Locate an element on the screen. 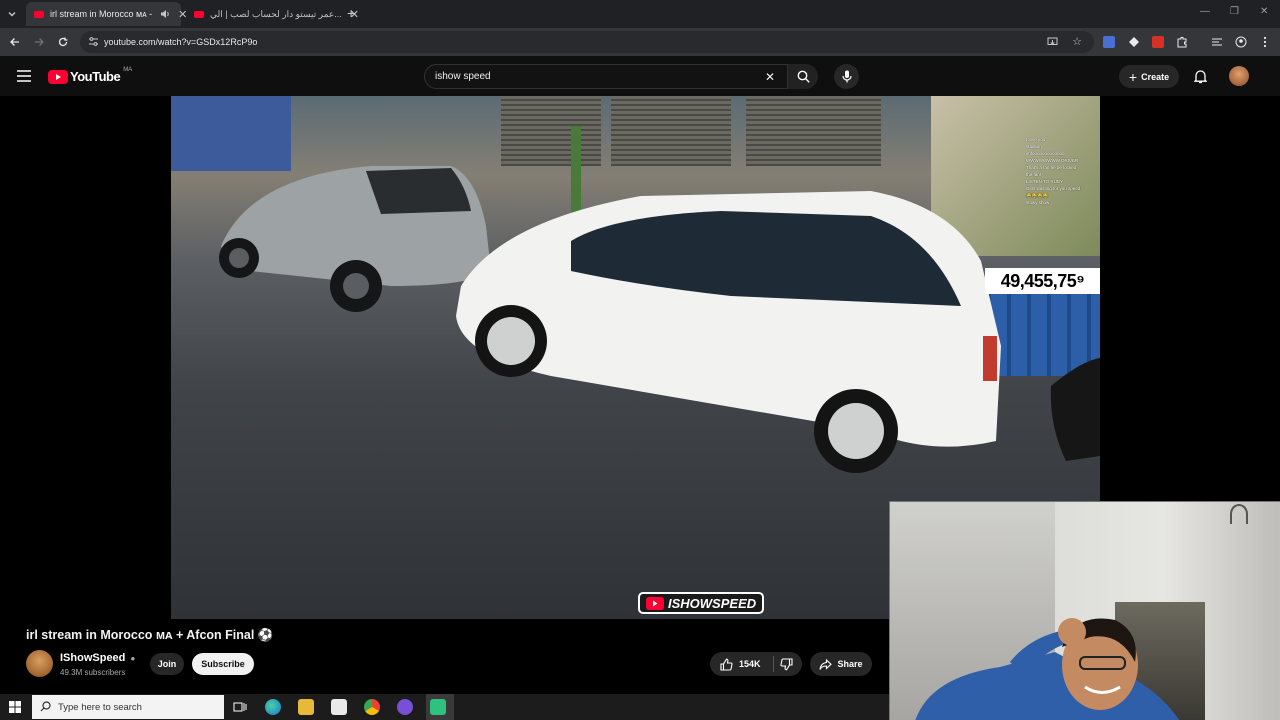 The image size is (1280, 720). video-title: irl stream in Morocco ᴍᴀ + Afcon Final ⚽ is located at coordinates (150, 635).